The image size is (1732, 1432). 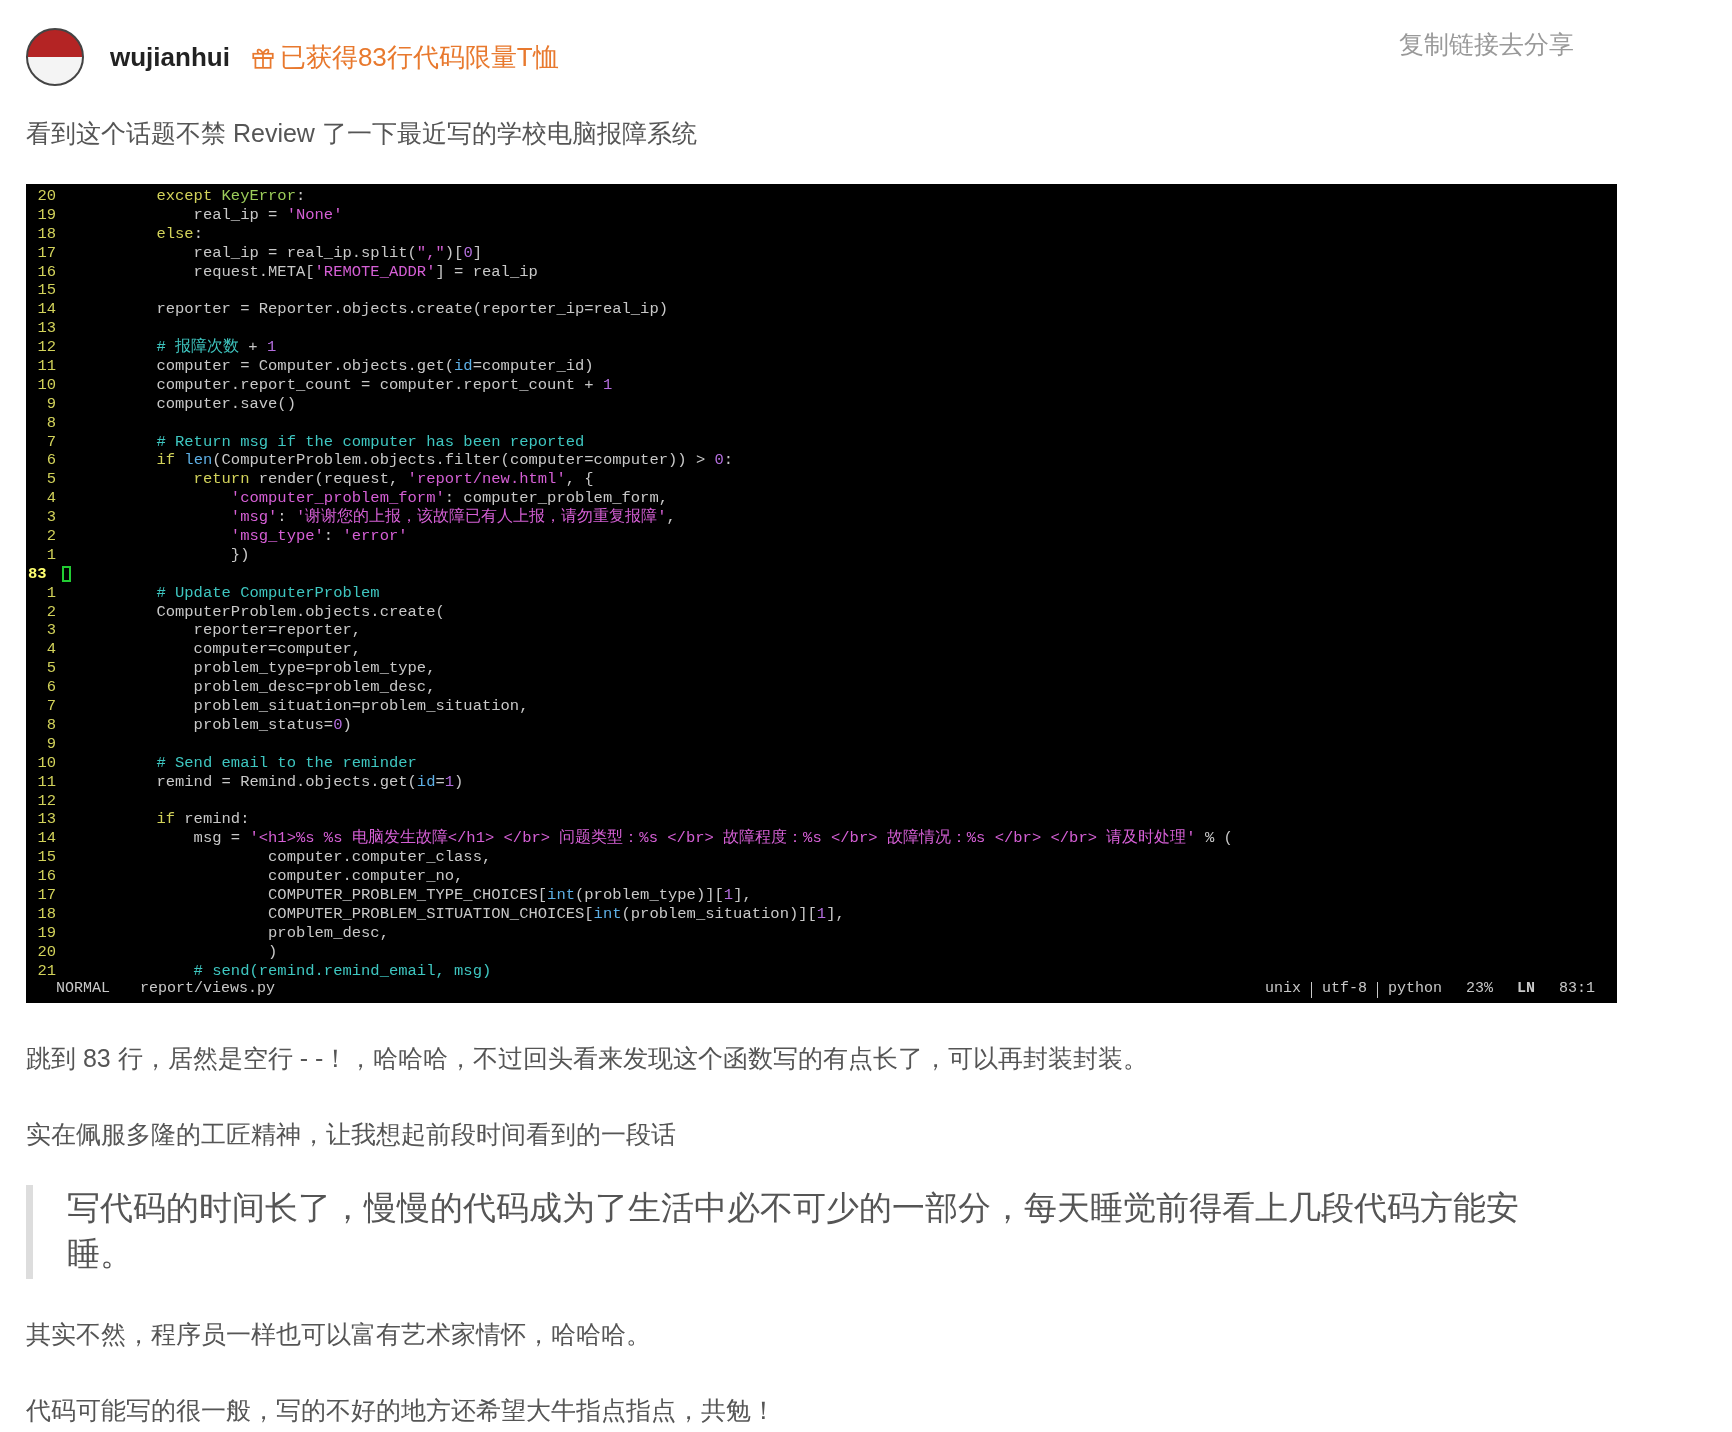 I want to click on badge-label: 已获得83行代码限量T恤, so click(x=419, y=57).